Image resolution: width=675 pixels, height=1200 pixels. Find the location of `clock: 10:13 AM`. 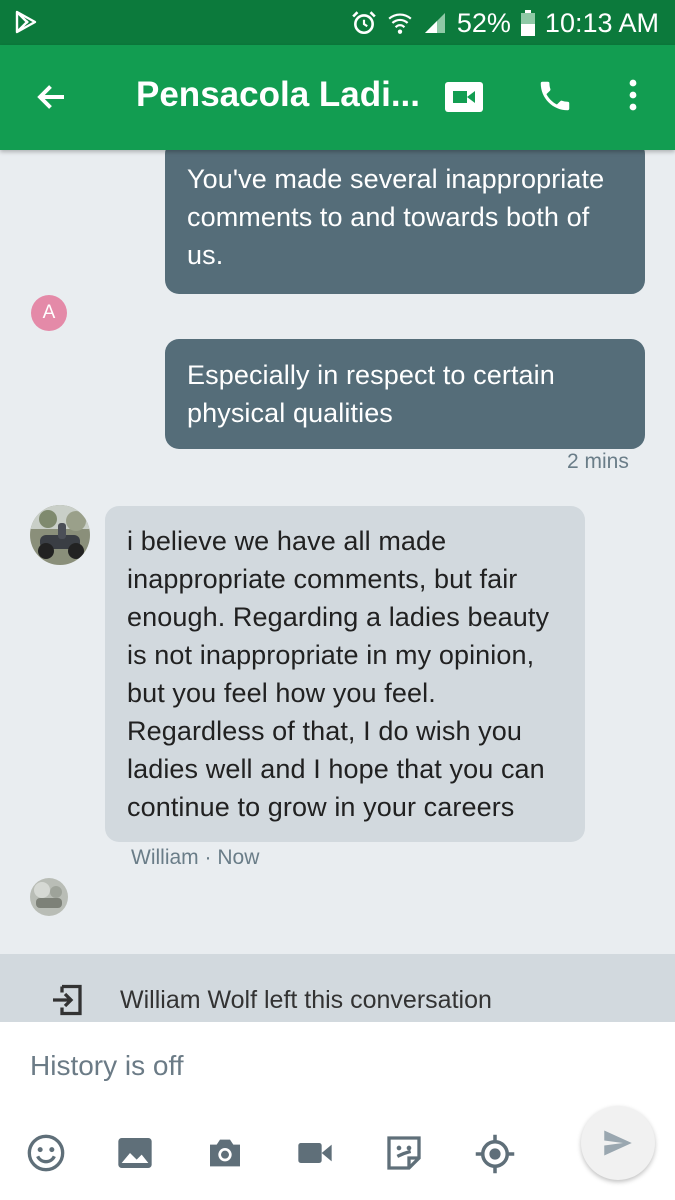

clock: 10:13 AM is located at coordinates (601, 22).